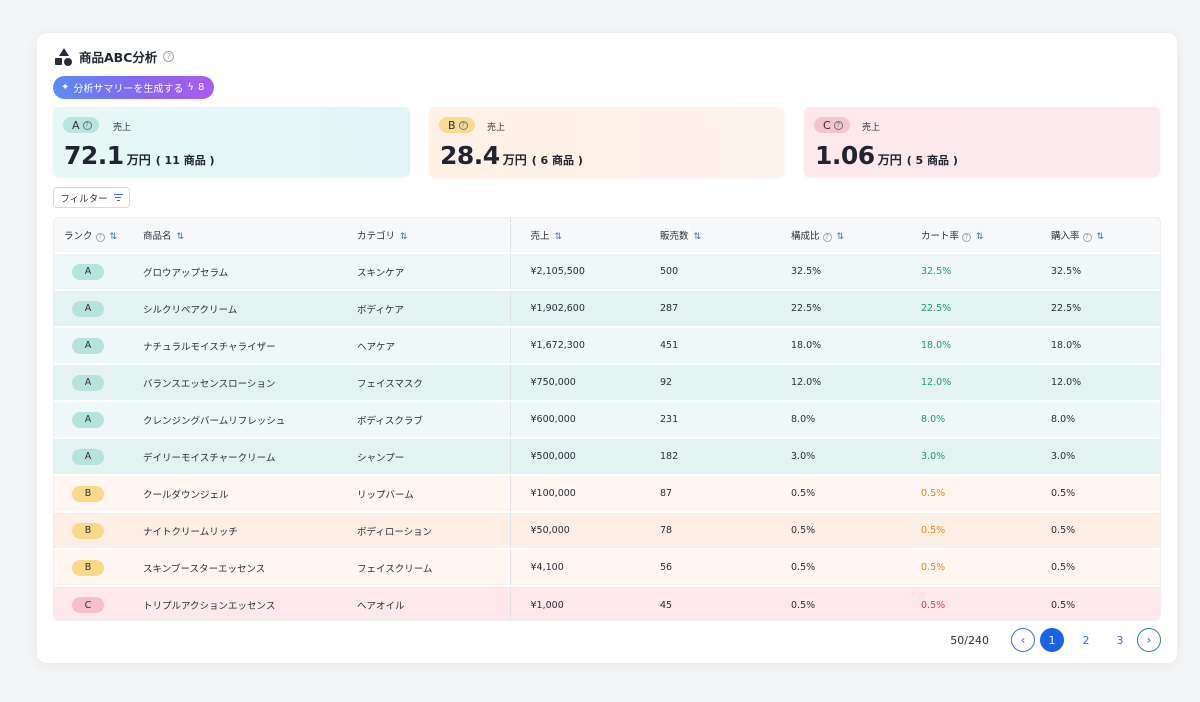 Image resolution: width=1200 pixels, height=702 pixels. Describe the element at coordinates (118, 57) in the screenshot. I see `page-title: 商品ABC分析` at that location.